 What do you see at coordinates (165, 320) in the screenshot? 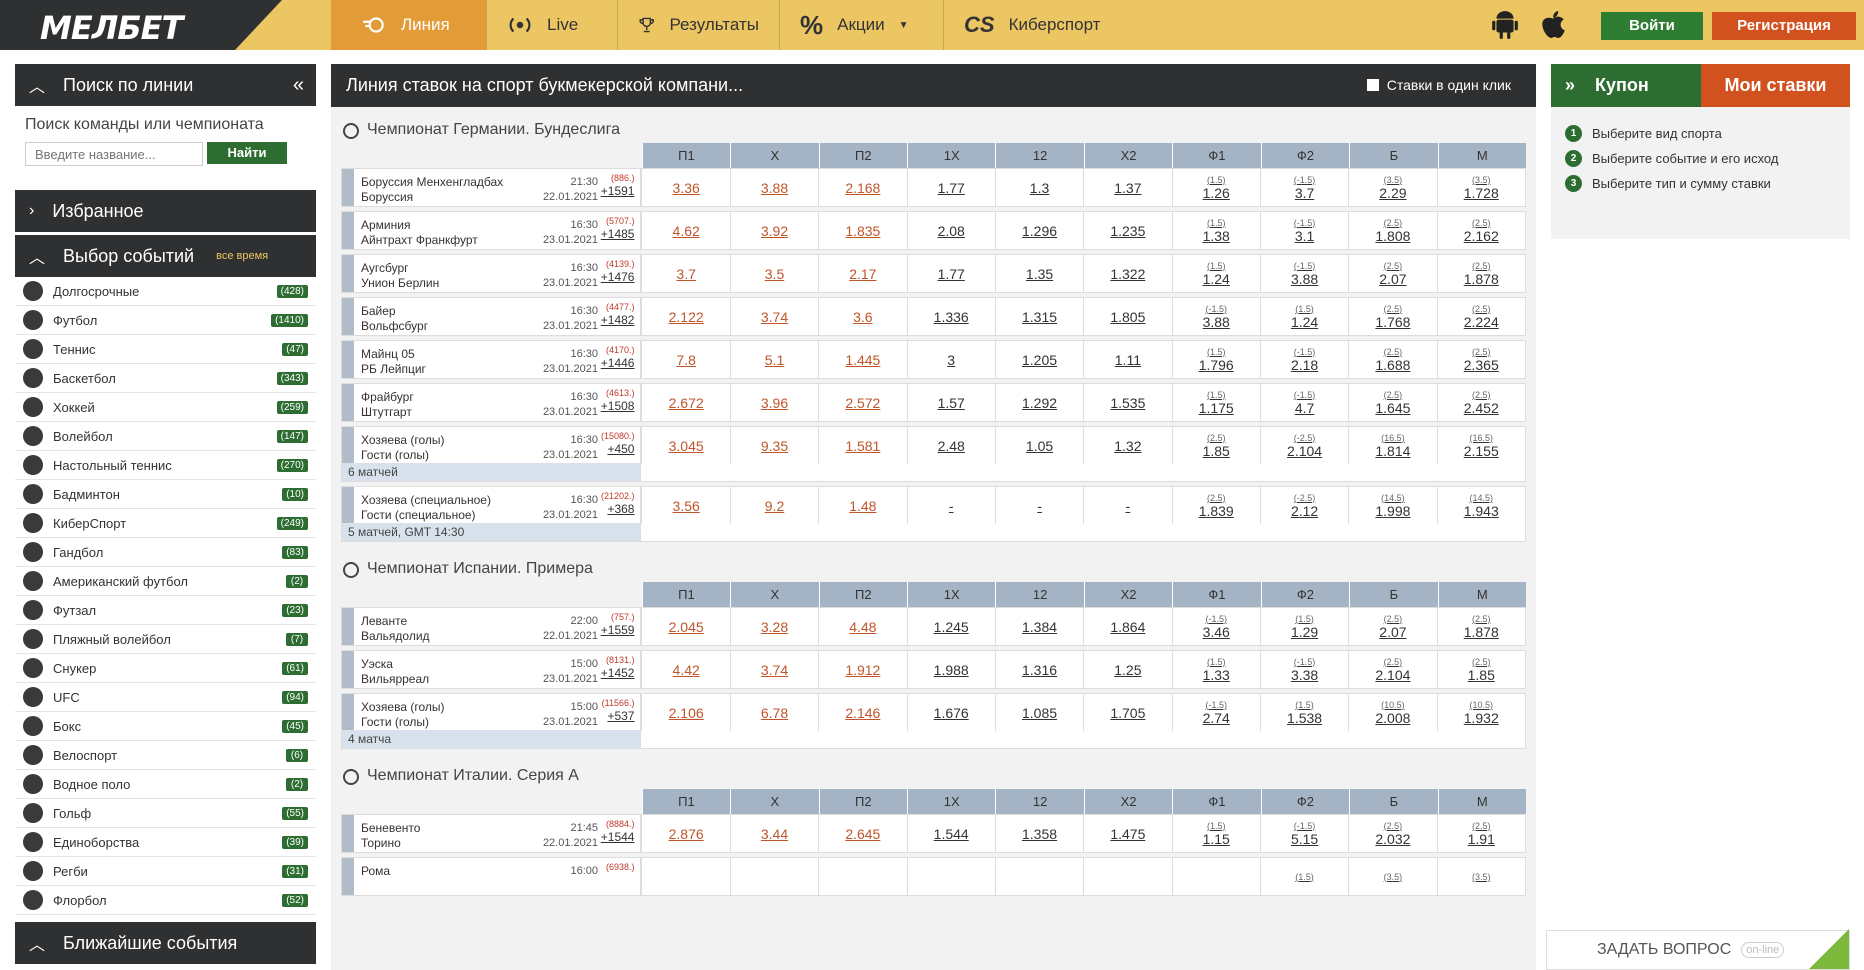
I see `sport-item: Футбол (1410)` at bounding box center [165, 320].